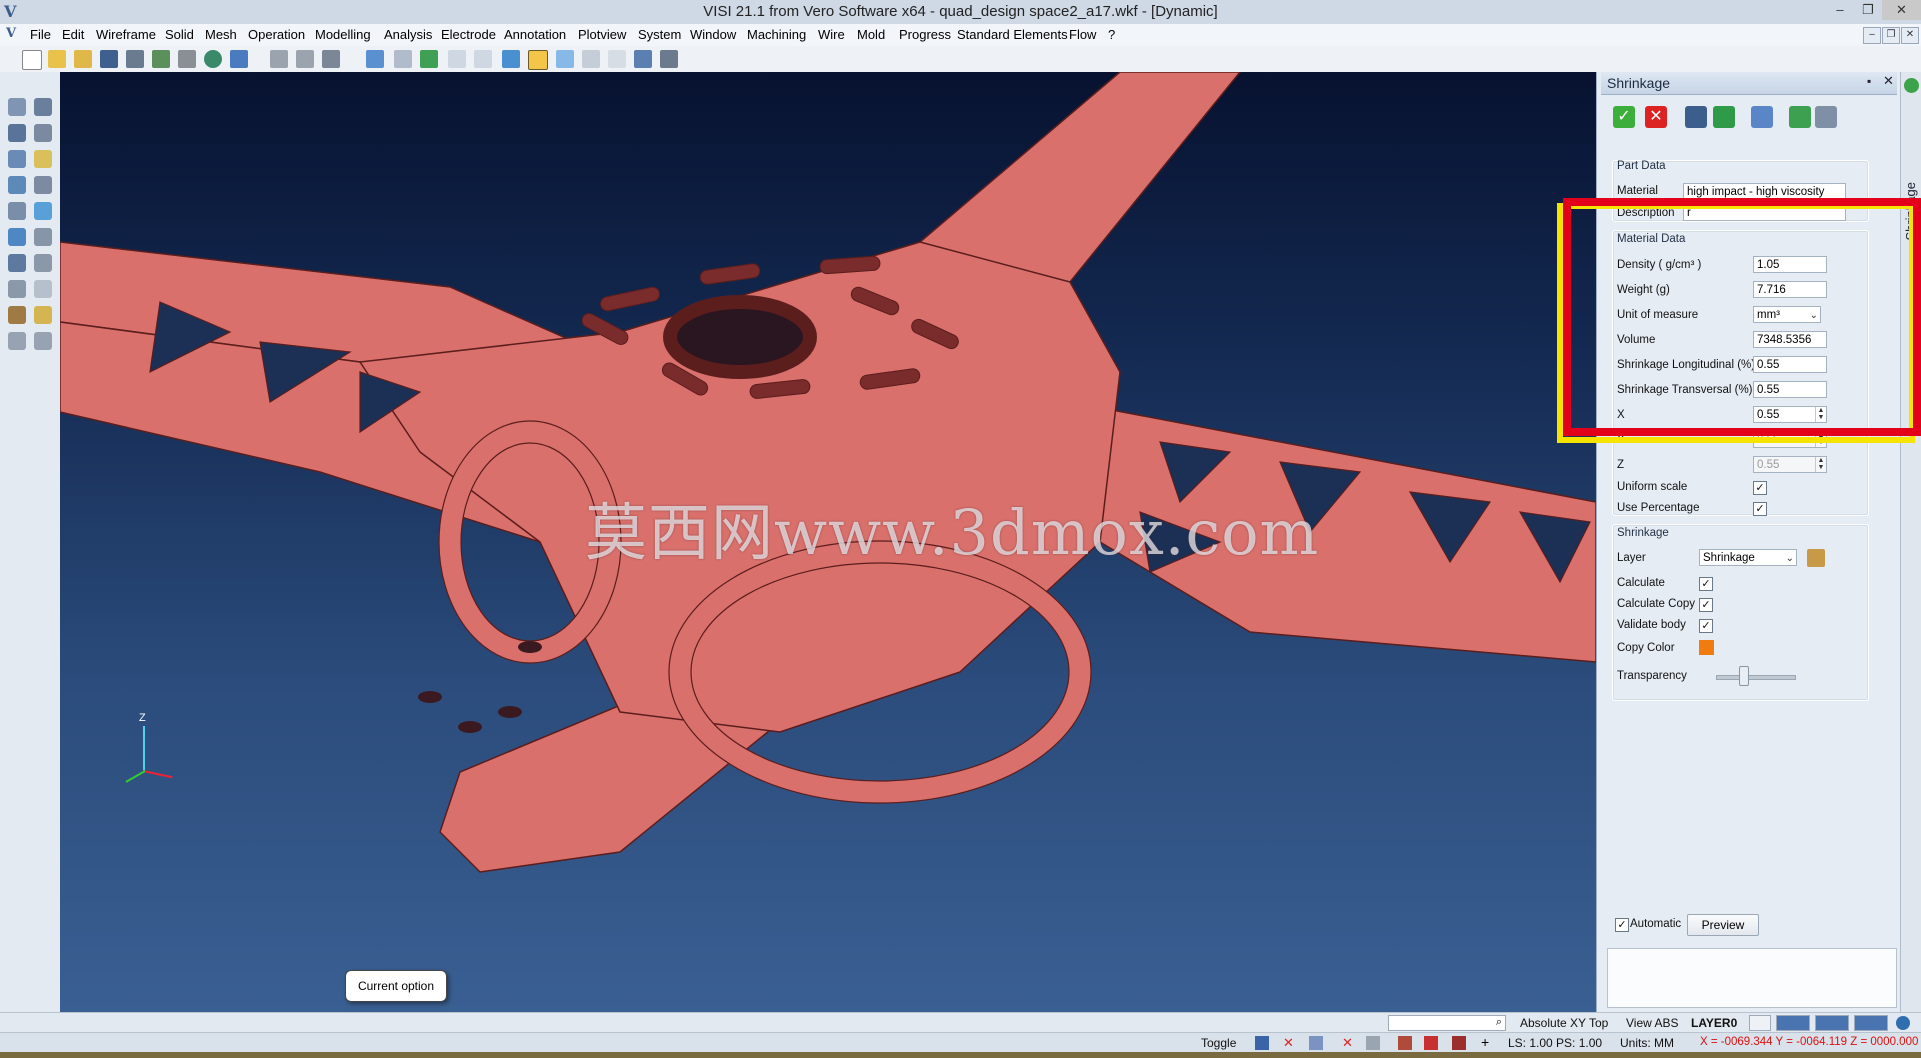  I want to click on trim-icon, so click(43, 107).